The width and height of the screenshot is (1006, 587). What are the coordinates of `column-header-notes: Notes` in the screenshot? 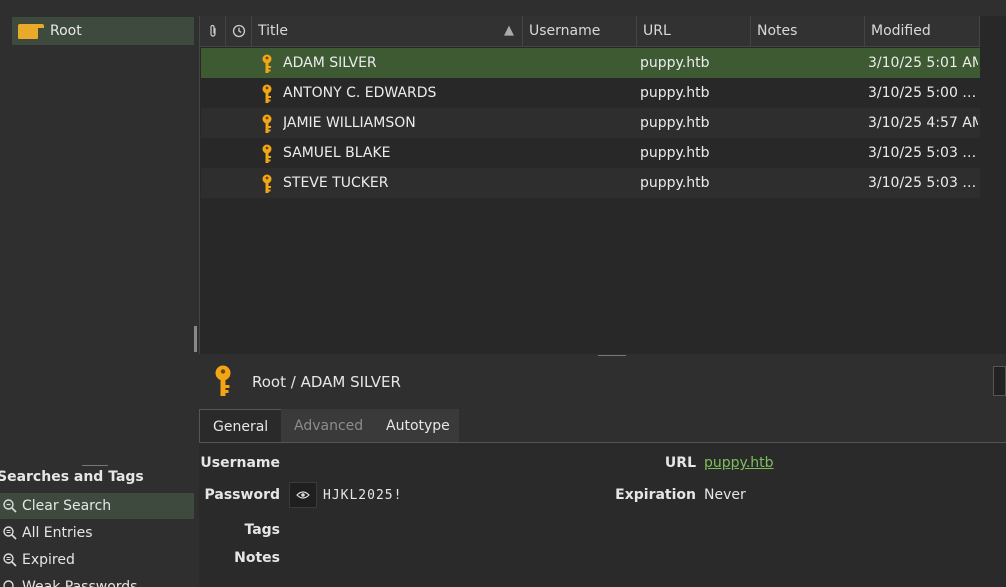 It's located at (808, 31).